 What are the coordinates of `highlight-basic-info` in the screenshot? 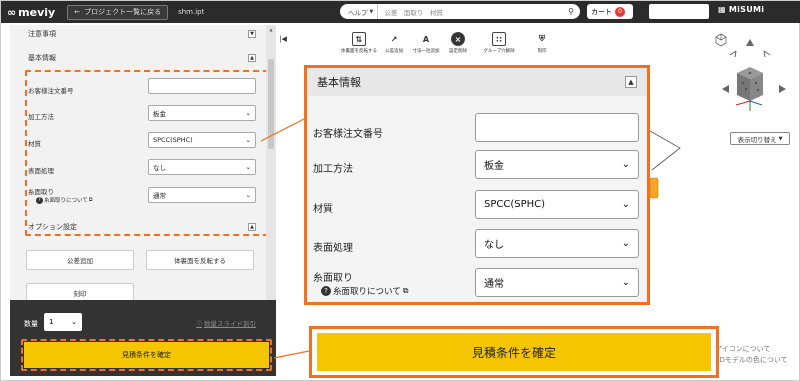 It's located at (147, 153).